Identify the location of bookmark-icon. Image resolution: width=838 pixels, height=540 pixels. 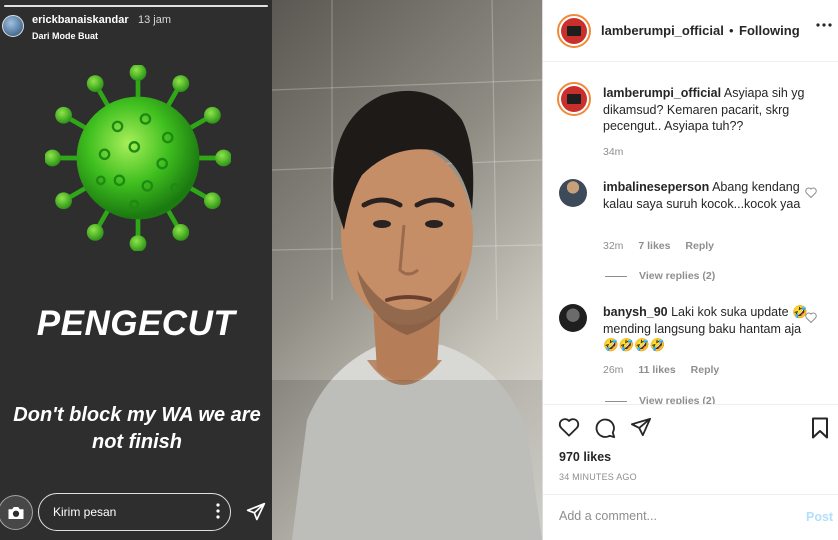
(820, 428).